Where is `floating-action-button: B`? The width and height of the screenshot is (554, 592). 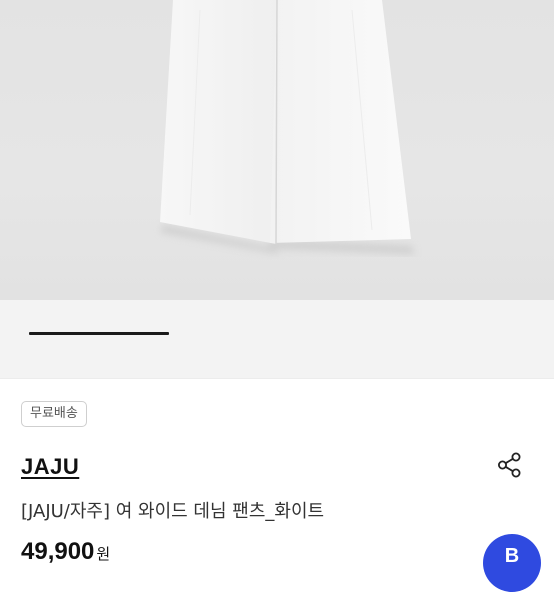
floating-action-button: B is located at coordinates (512, 563).